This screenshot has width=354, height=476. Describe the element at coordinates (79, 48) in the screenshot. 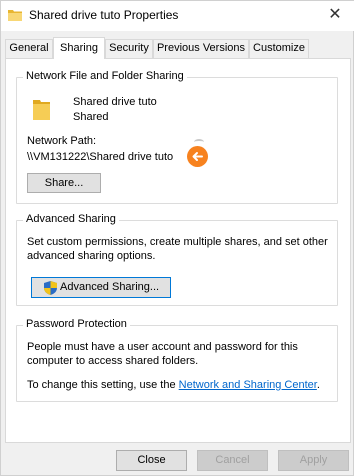

I see `tab-sharing: Sharing` at that location.